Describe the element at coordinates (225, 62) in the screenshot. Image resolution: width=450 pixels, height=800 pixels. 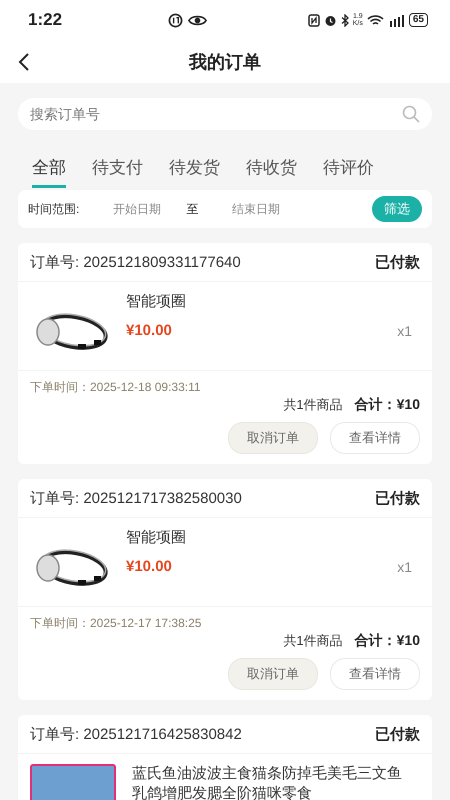
I see `page-title: 我的订单` at that location.